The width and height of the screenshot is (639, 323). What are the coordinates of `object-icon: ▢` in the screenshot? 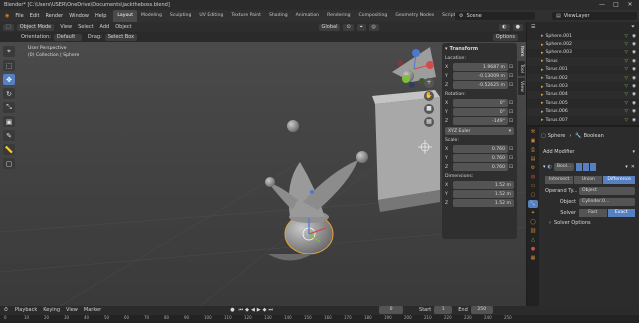 It's located at (533, 195).